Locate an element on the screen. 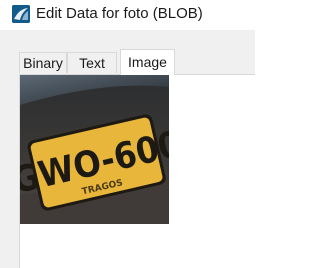  tab-binary: Binary is located at coordinates (43, 62).